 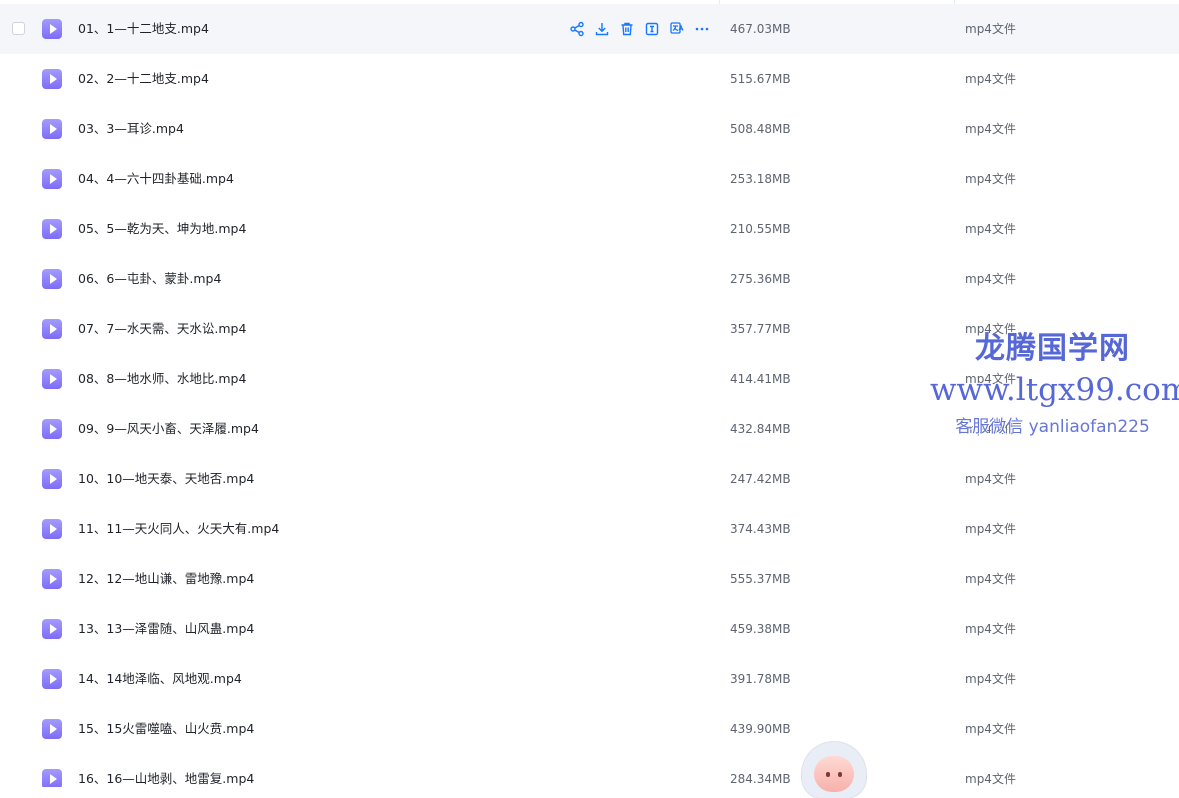 I want to click on file-size: 515.67MB, so click(x=760, y=79).